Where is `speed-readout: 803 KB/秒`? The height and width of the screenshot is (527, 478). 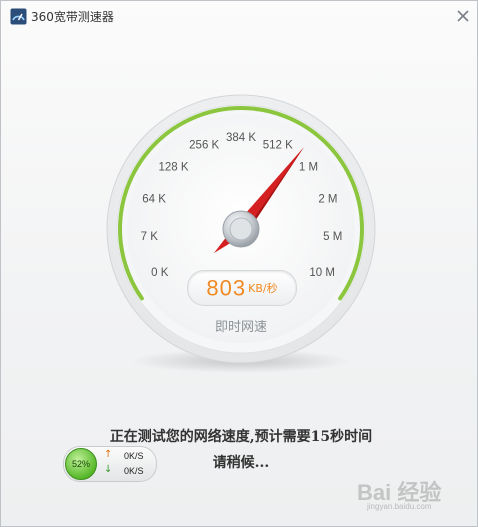
speed-readout: 803 KB/秒 is located at coordinates (242, 288).